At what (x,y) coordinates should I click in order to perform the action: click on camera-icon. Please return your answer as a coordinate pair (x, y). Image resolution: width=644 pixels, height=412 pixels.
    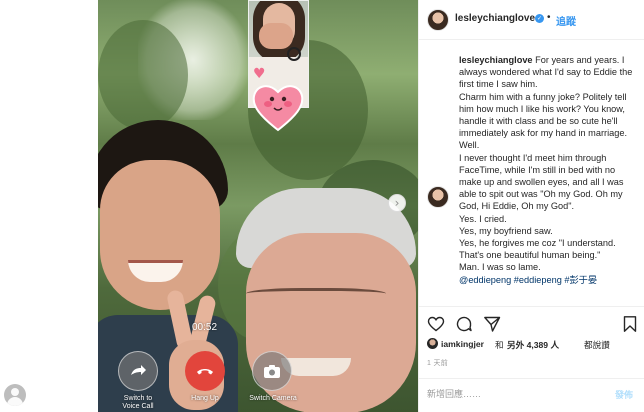
    Looking at the image, I should click on (272, 371).